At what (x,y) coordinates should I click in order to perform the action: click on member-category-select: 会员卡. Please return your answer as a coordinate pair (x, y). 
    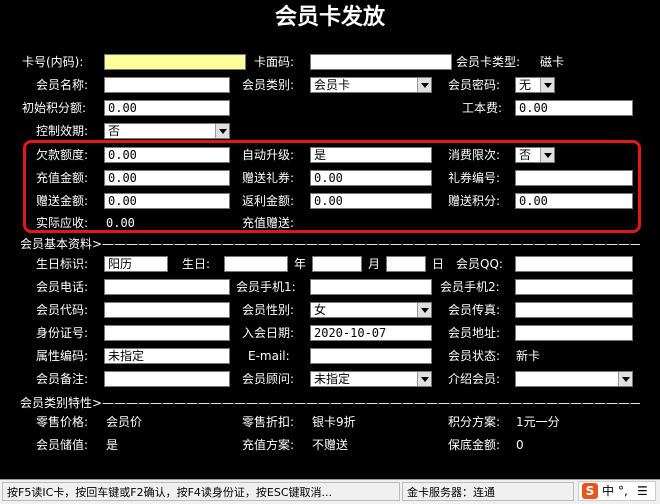
    Looking at the image, I should click on (371, 85).